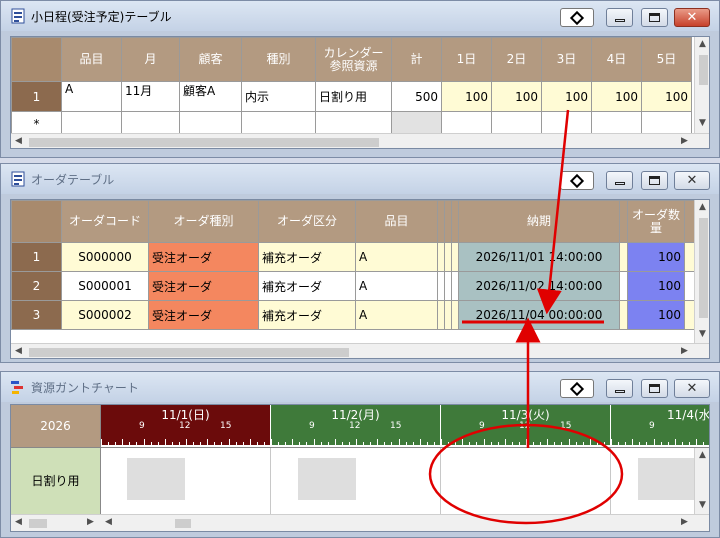 The width and height of the screenshot is (720, 538). I want to click on row-header: 3, so click(36, 315).